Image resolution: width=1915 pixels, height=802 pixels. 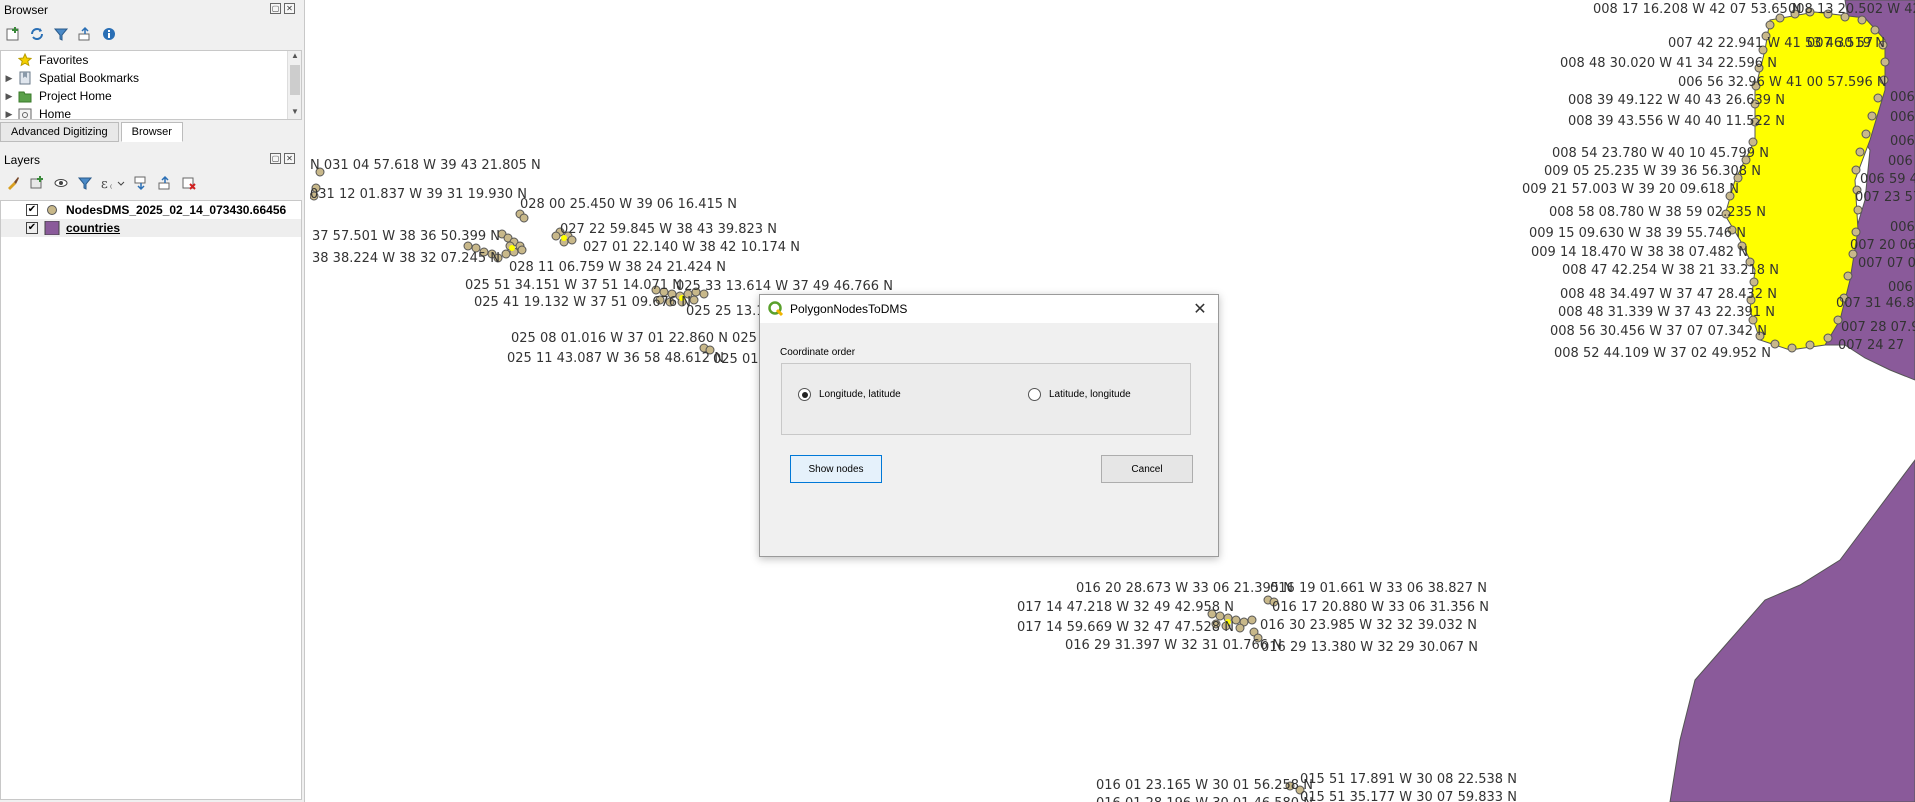 What do you see at coordinates (109, 34) in the screenshot?
I see `info-icon` at bounding box center [109, 34].